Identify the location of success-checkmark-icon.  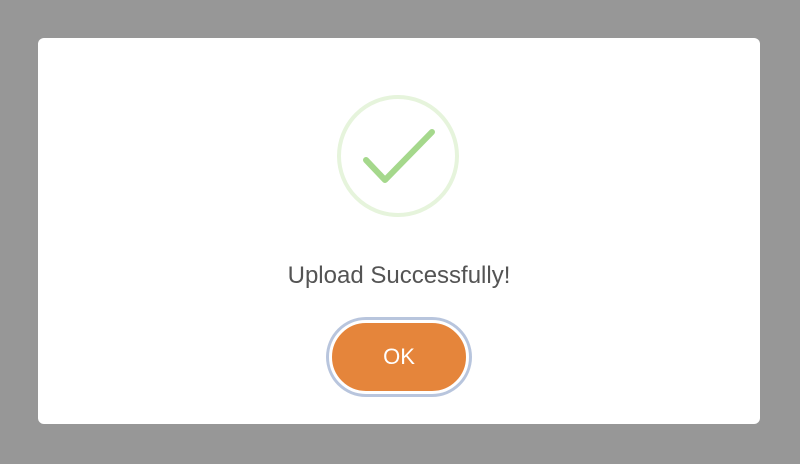
(398, 156).